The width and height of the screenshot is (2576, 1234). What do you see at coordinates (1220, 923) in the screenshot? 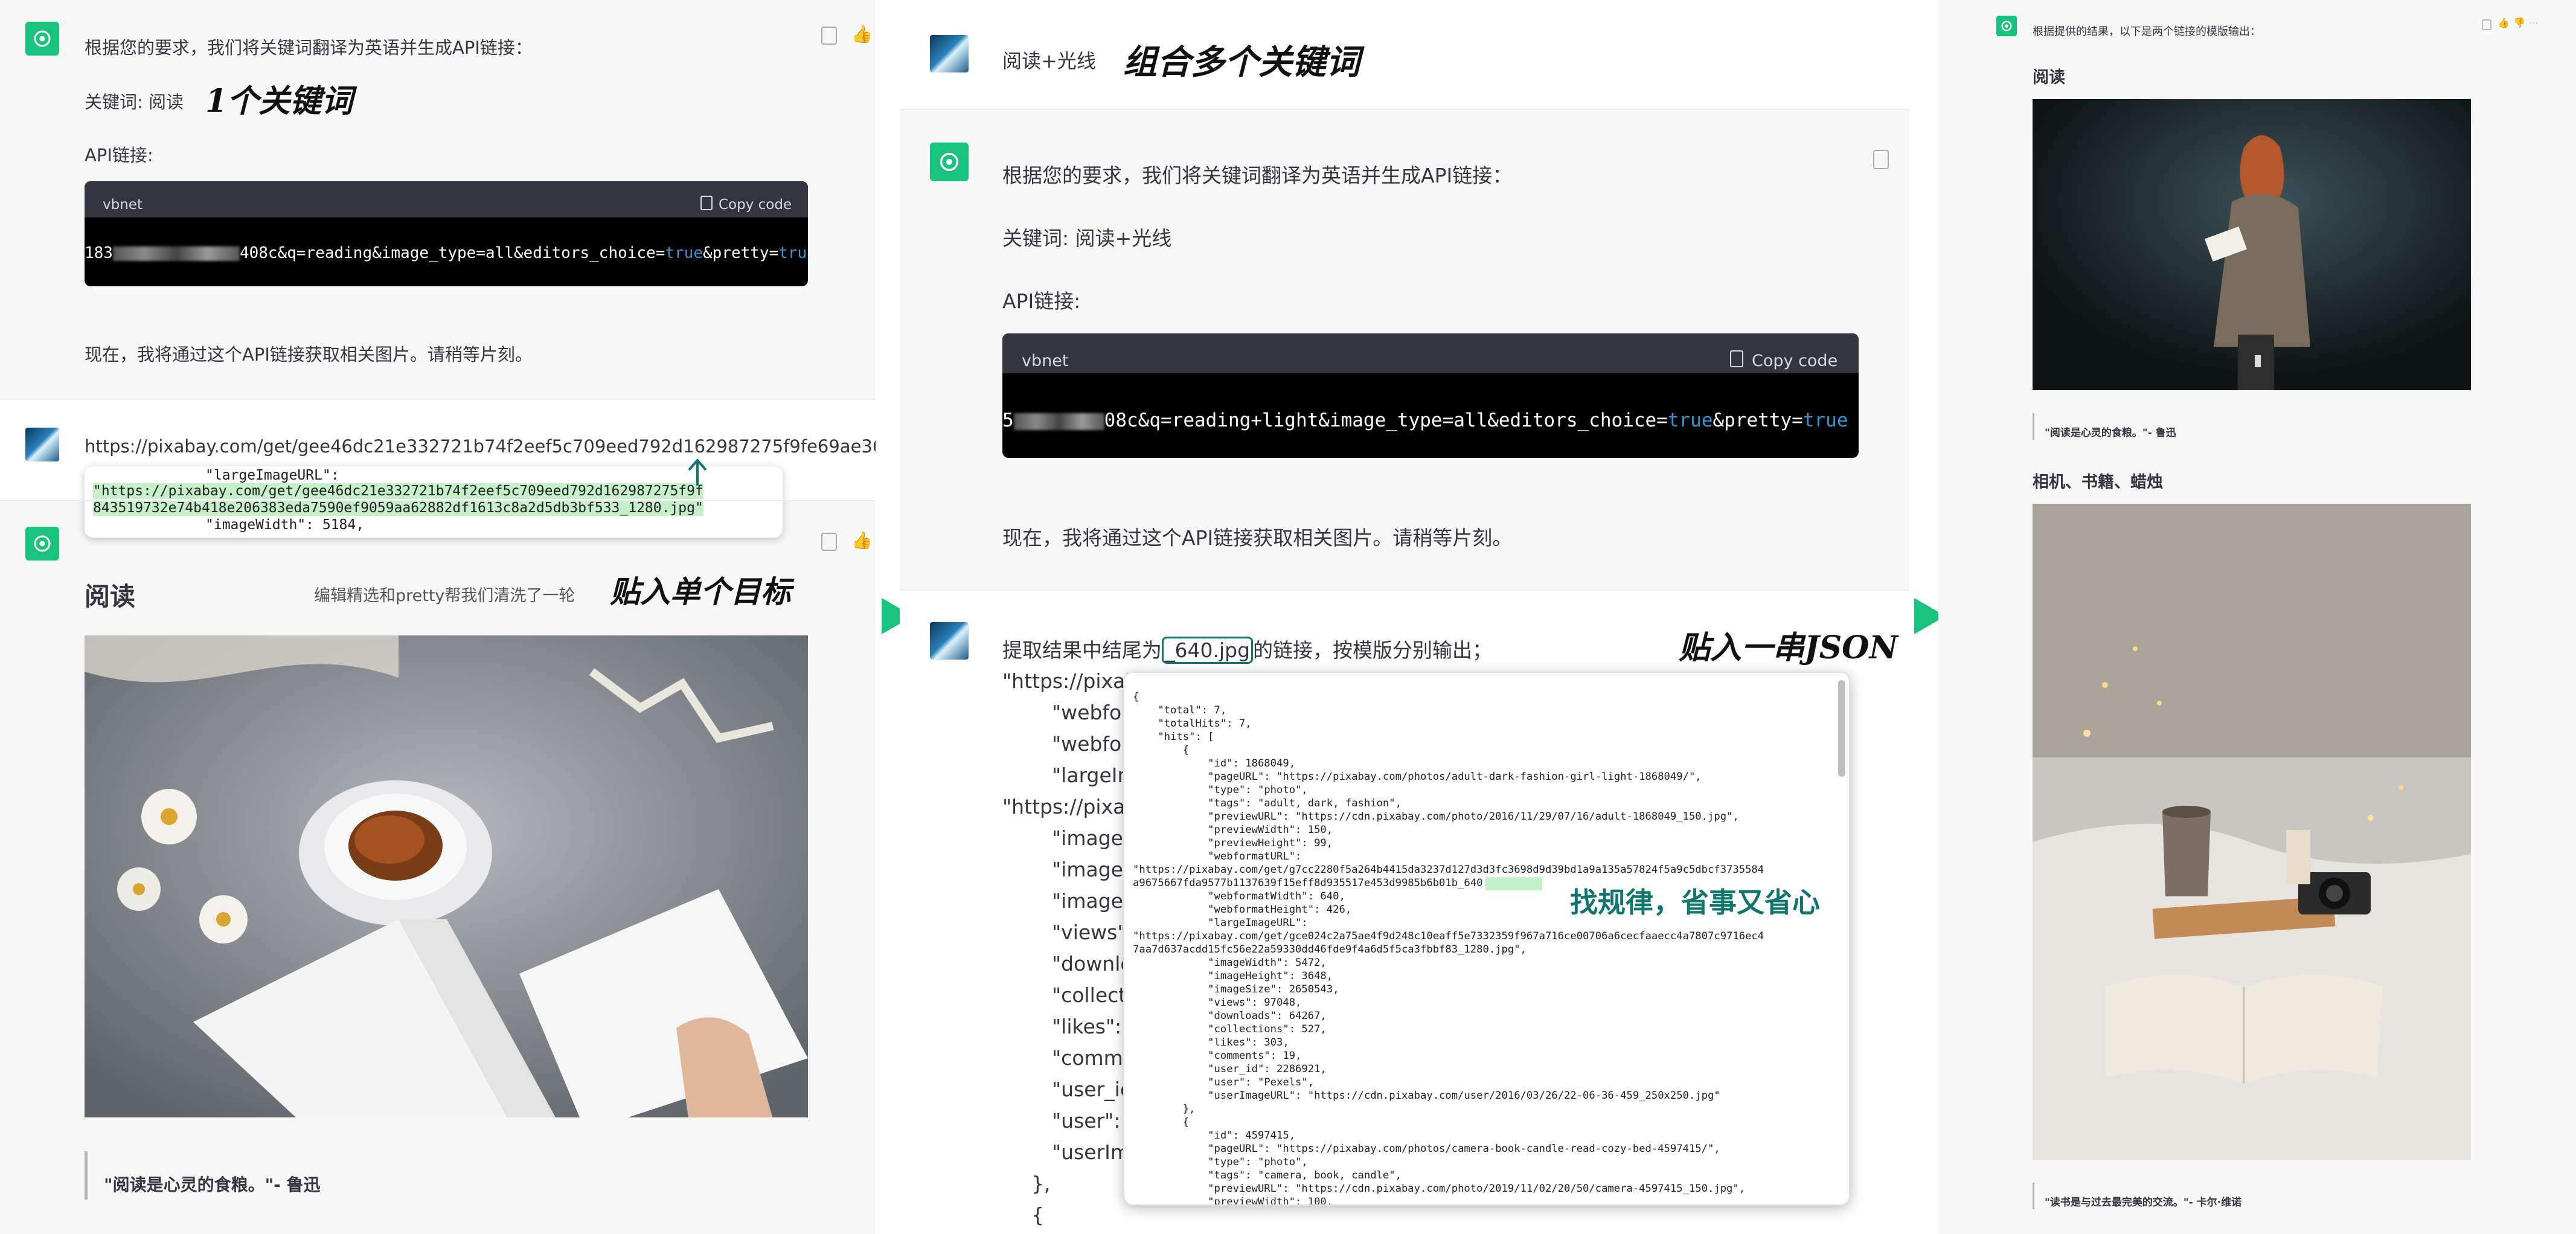
I see `json-line: "largeImageURL":` at bounding box center [1220, 923].